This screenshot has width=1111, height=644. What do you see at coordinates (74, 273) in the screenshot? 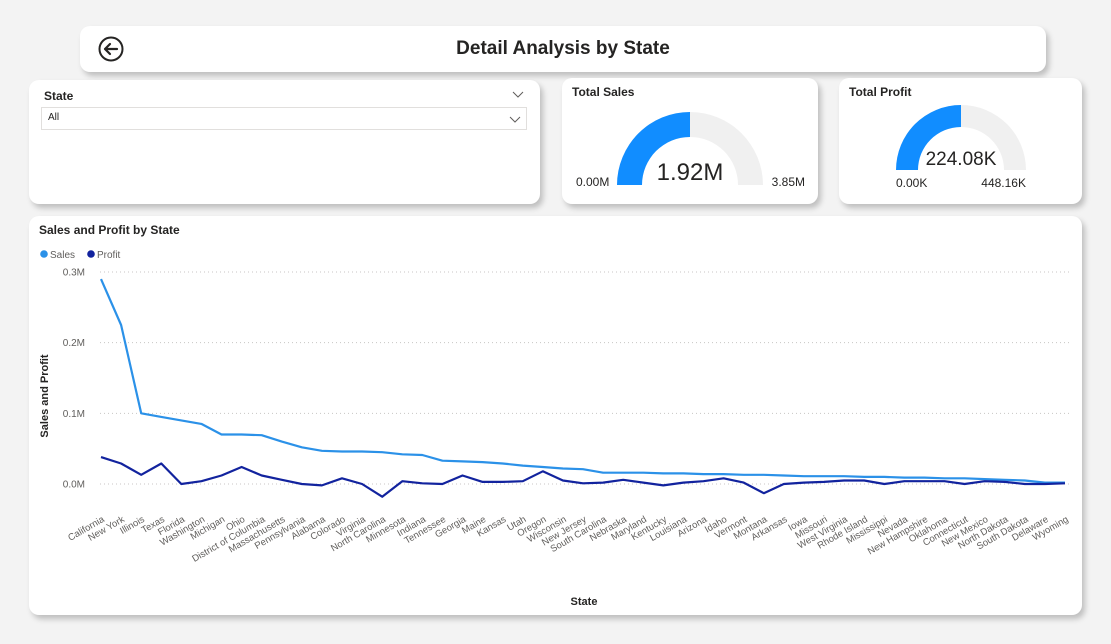
I see `y-tick-label: 0.3M` at bounding box center [74, 273].